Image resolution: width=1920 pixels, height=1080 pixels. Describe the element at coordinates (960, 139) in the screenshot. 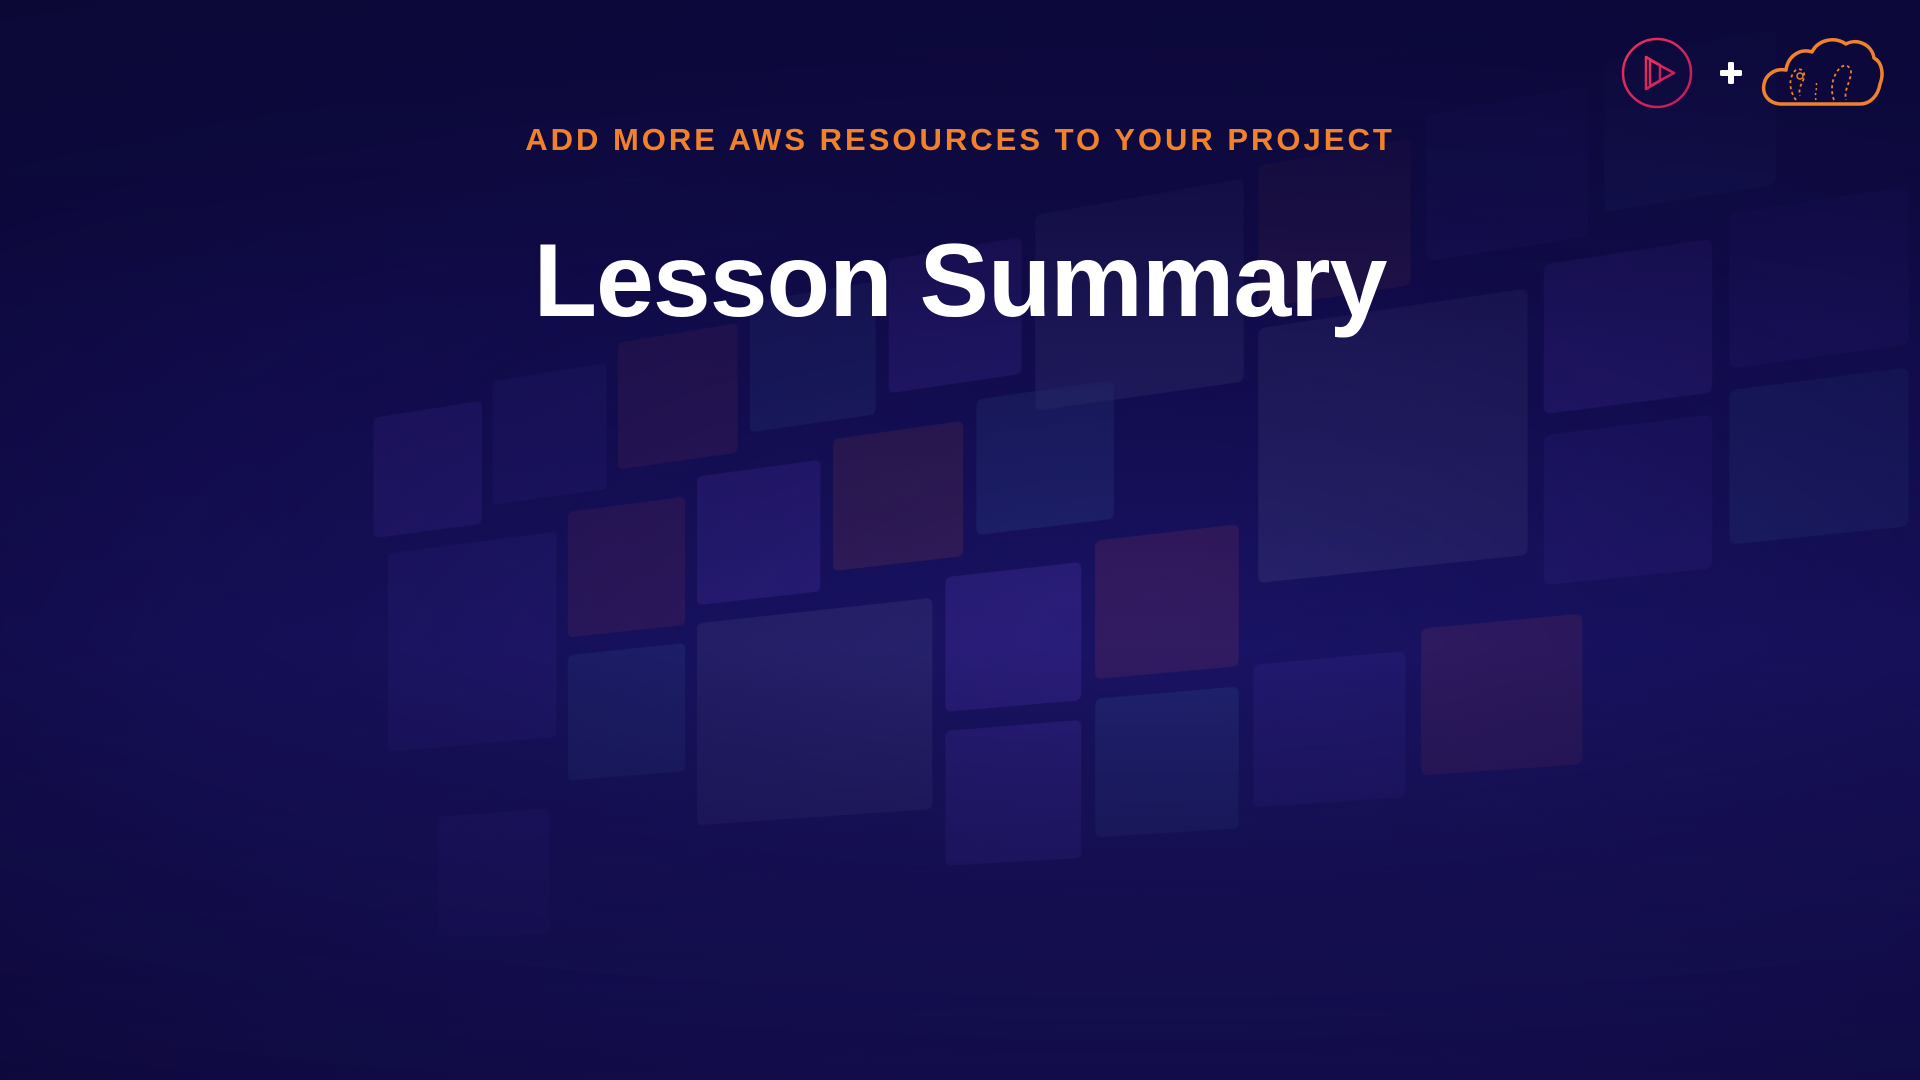

I see `section-eyebrow: ADD MORE AWS RESOURCES TO YOUR PROJECT` at that location.